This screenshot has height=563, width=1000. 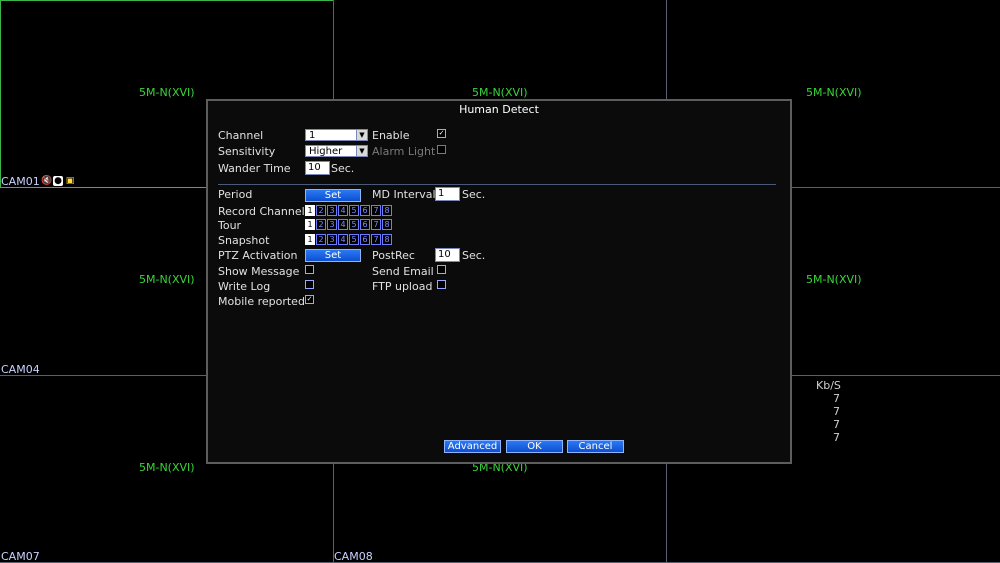 What do you see at coordinates (472, 446) in the screenshot?
I see `advanced-button: Advanced` at bounding box center [472, 446].